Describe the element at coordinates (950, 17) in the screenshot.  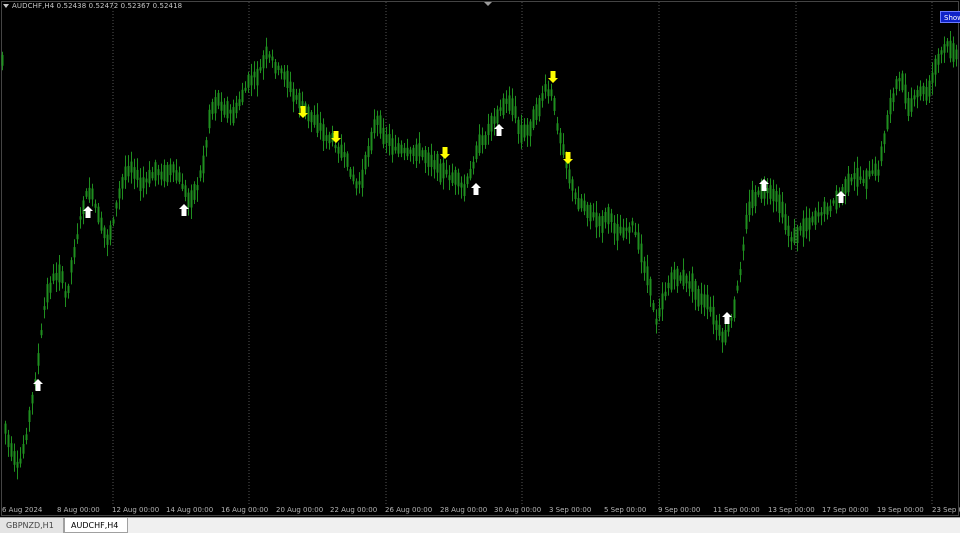
I see `show-button: Show` at that location.